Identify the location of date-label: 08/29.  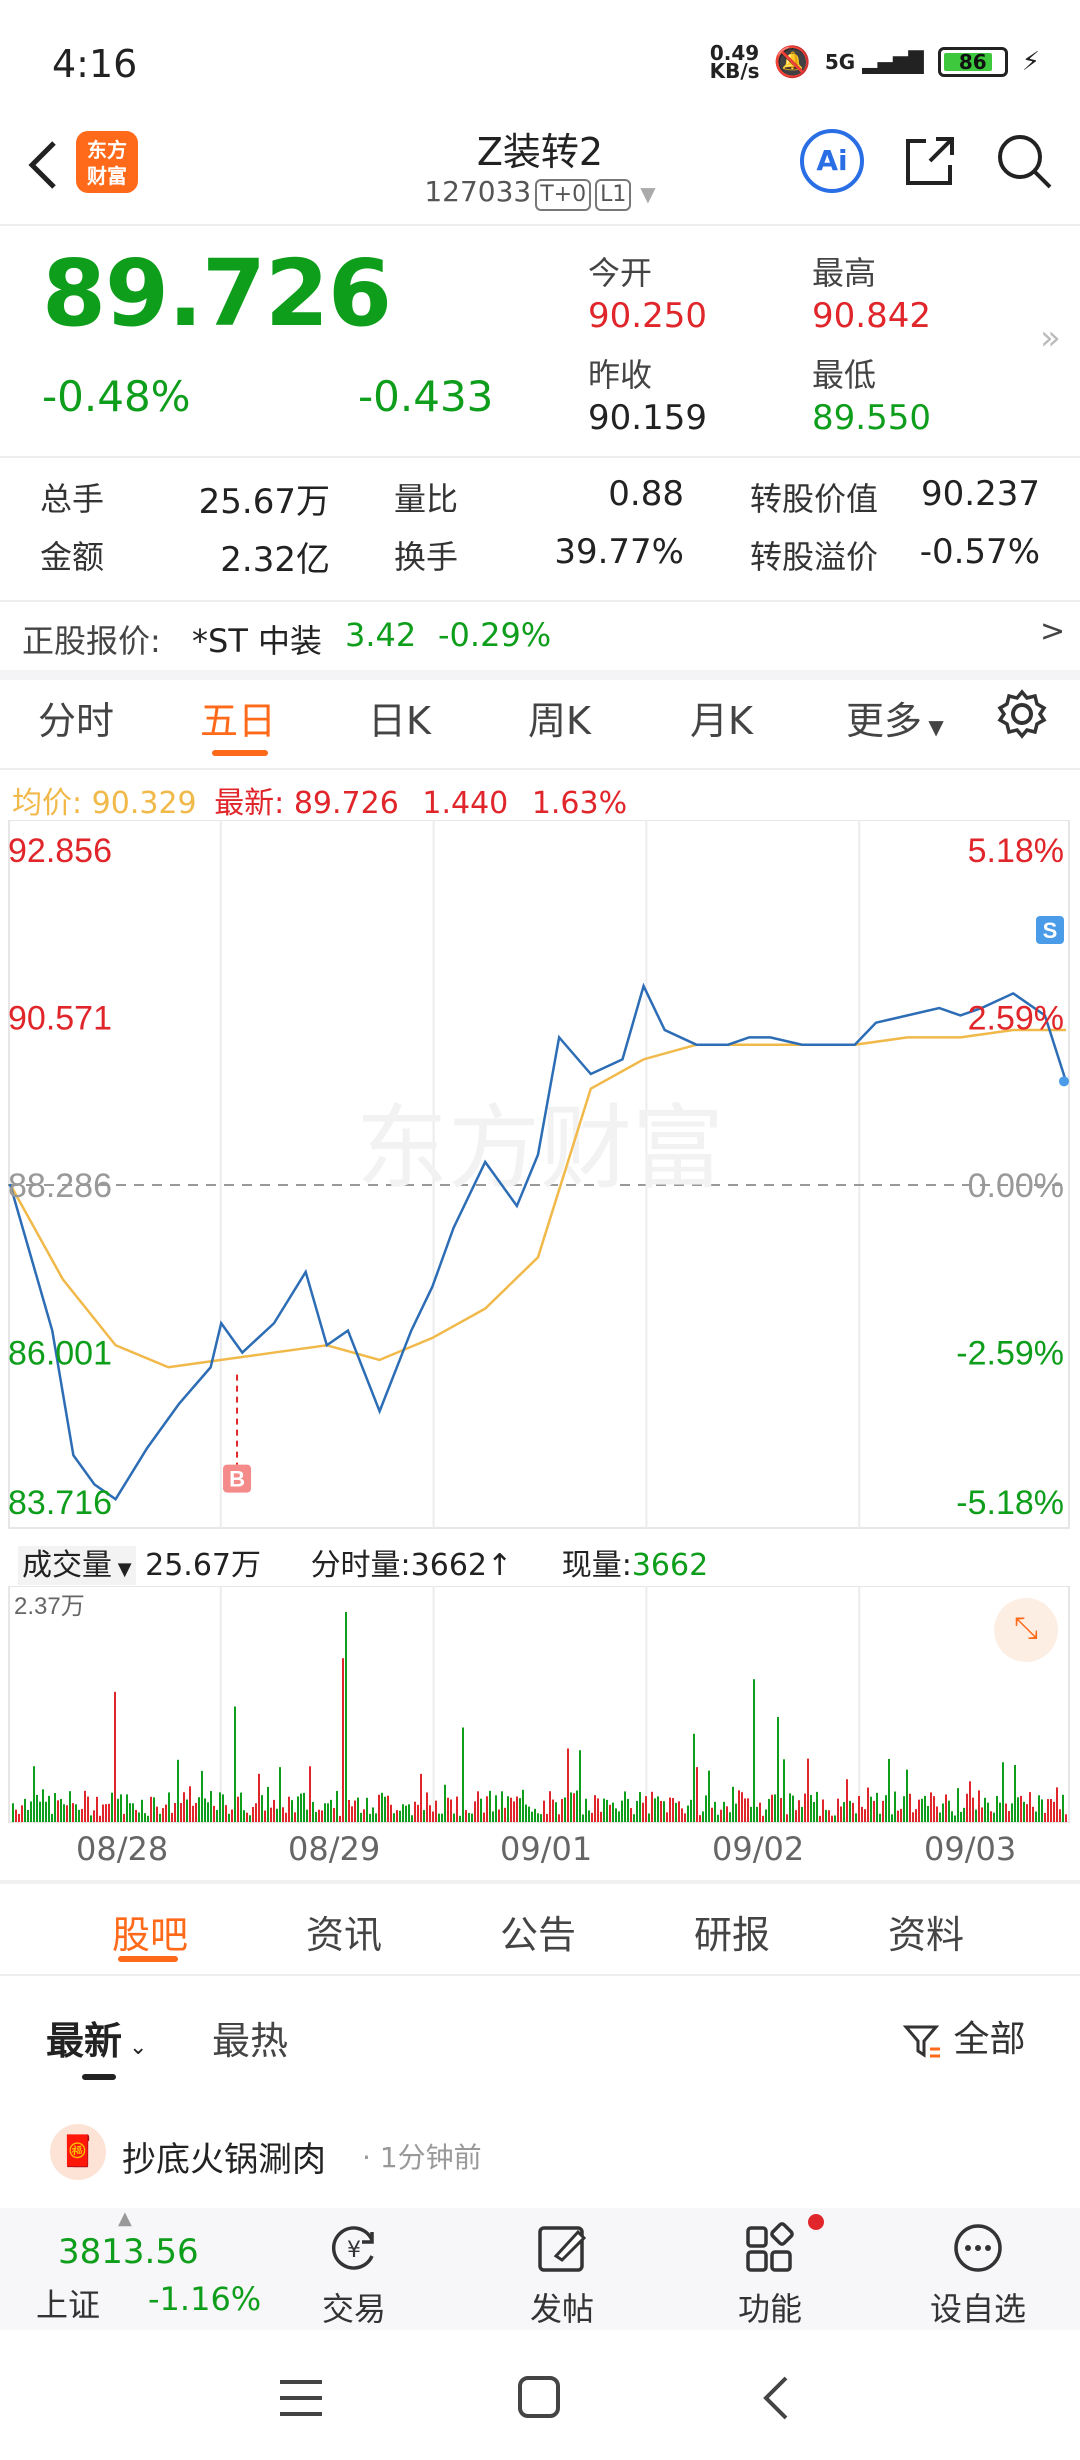
(334, 1849).